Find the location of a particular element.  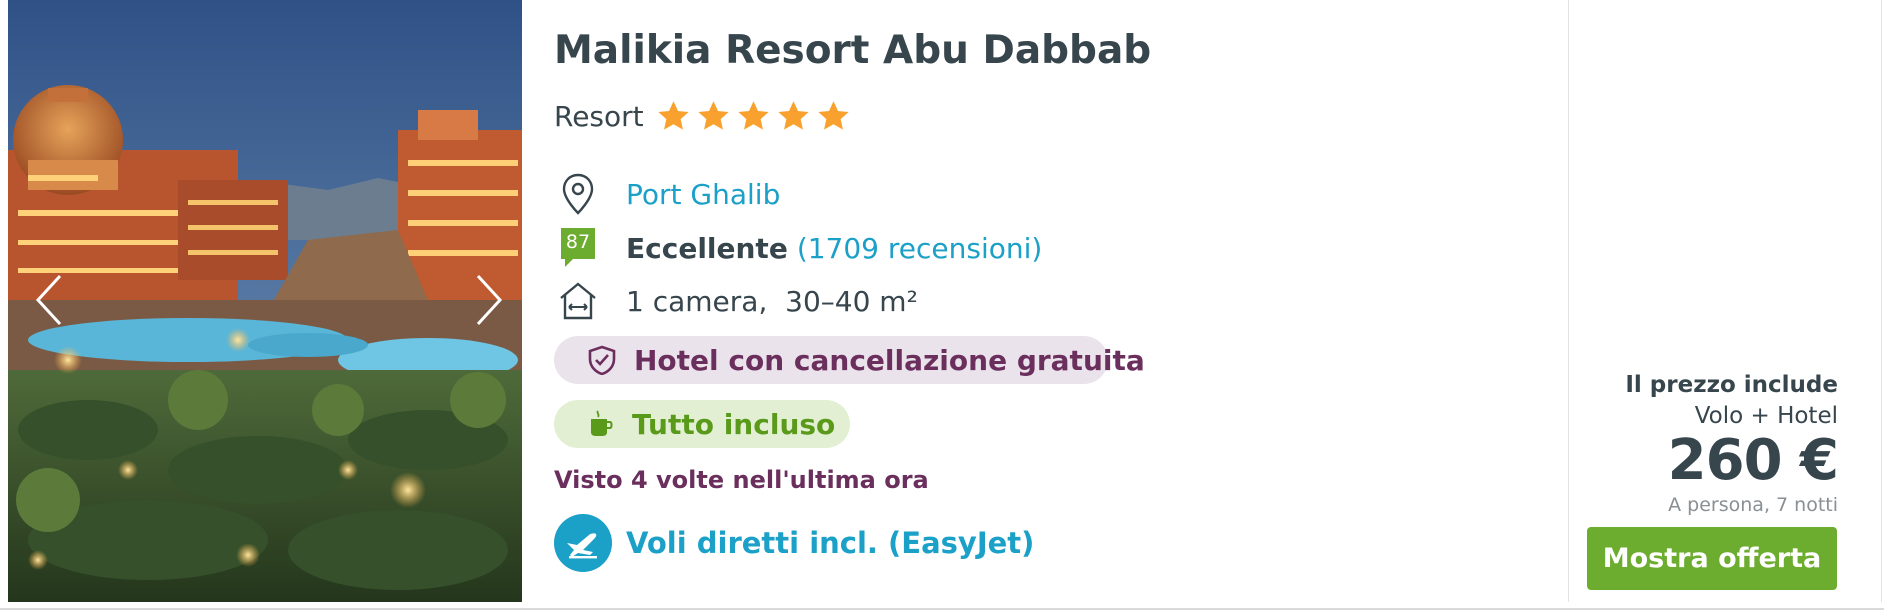

room-row: 1 camera, 30–40 m² is located at coordinates (736, 301).